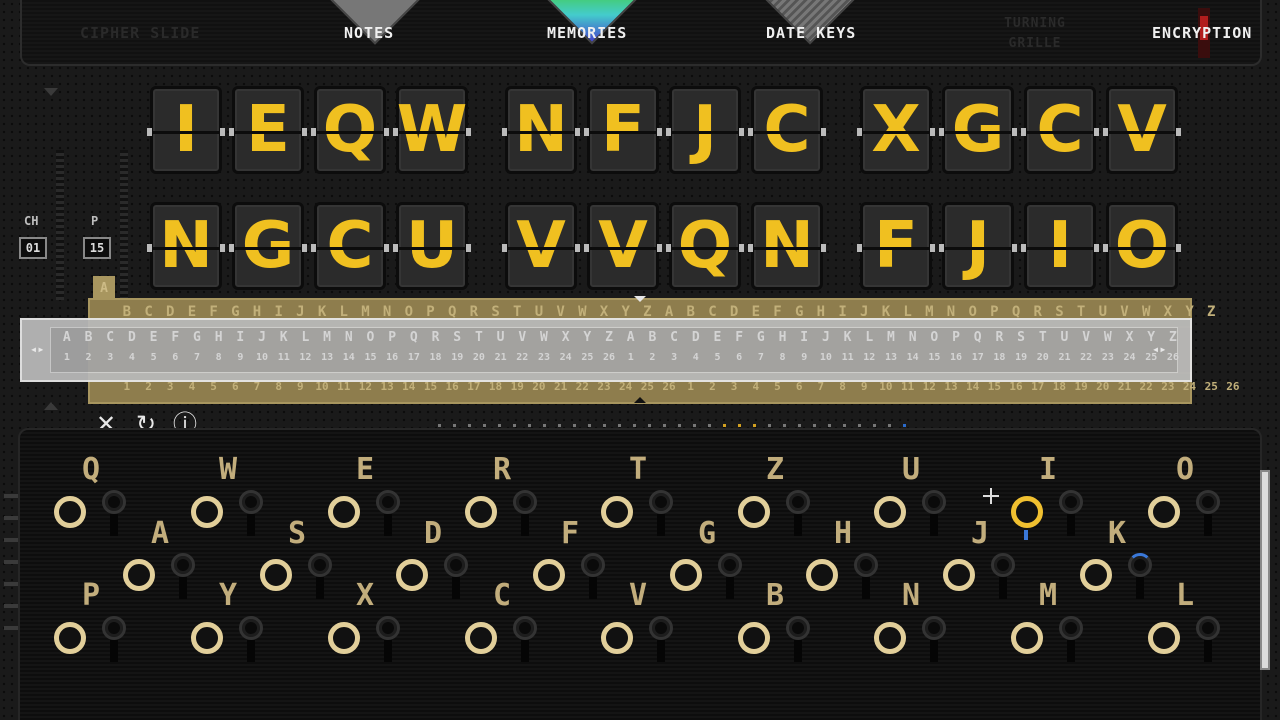  Describe the element at coordinates (804, 337) in the screenshot. I see `grey-letter: I` at that location.